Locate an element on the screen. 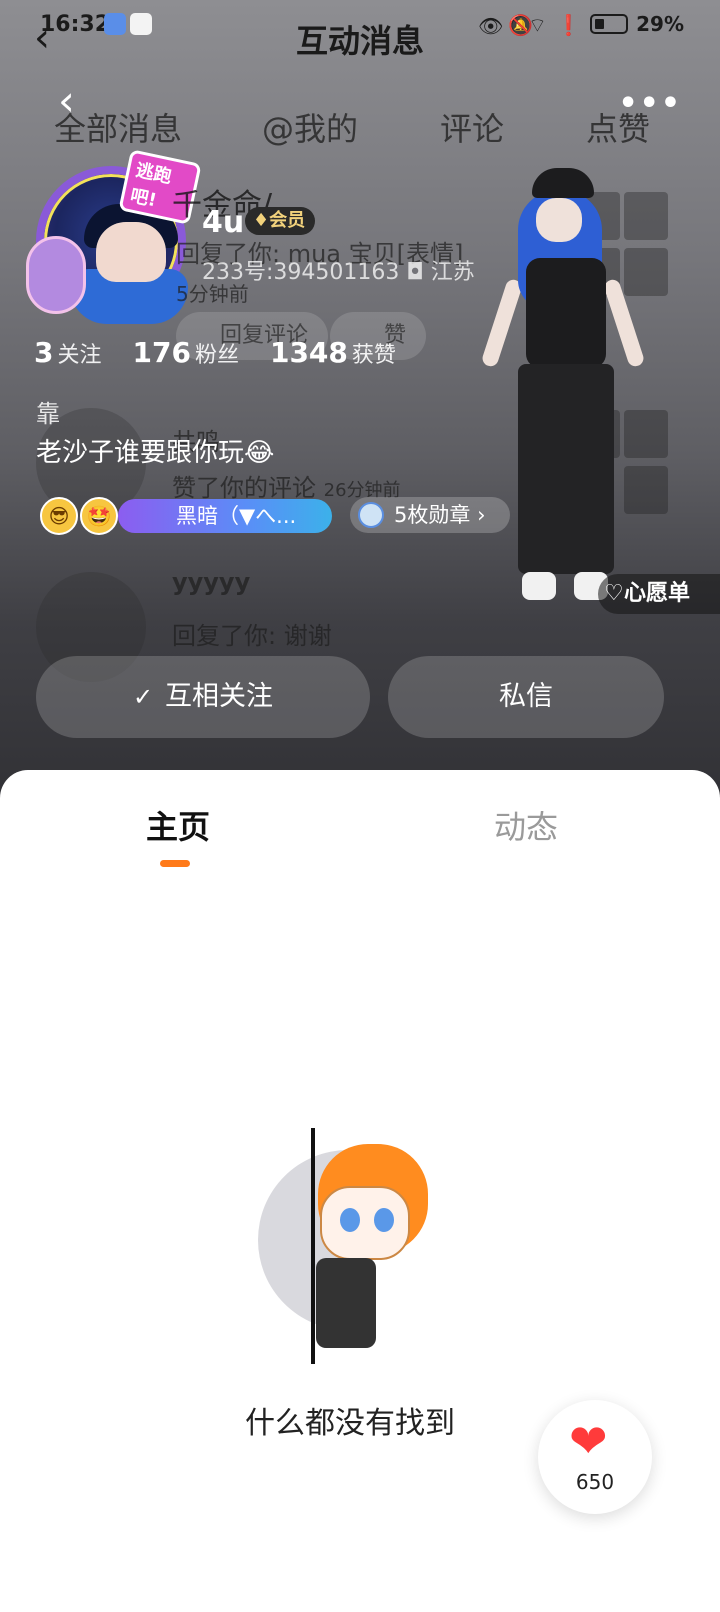 Image resolution: width=720 pixels, height=1612 pixels. avatar: 逃跑吧! is located at coordinates (114, 237).